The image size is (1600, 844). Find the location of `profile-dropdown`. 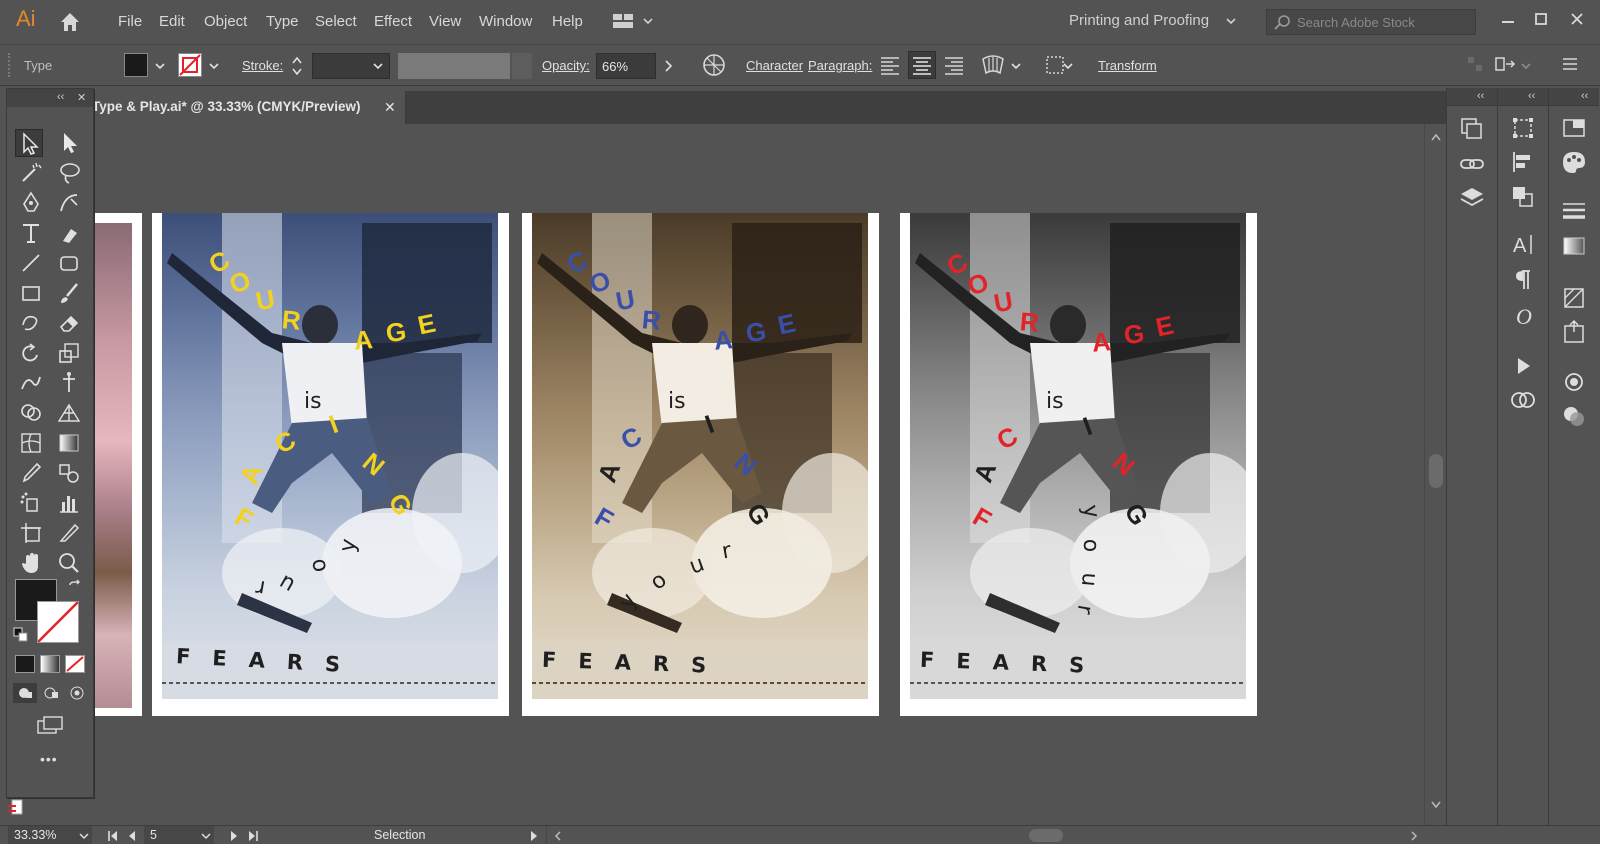

profile-dropdown is located at coordinates (522, 66).